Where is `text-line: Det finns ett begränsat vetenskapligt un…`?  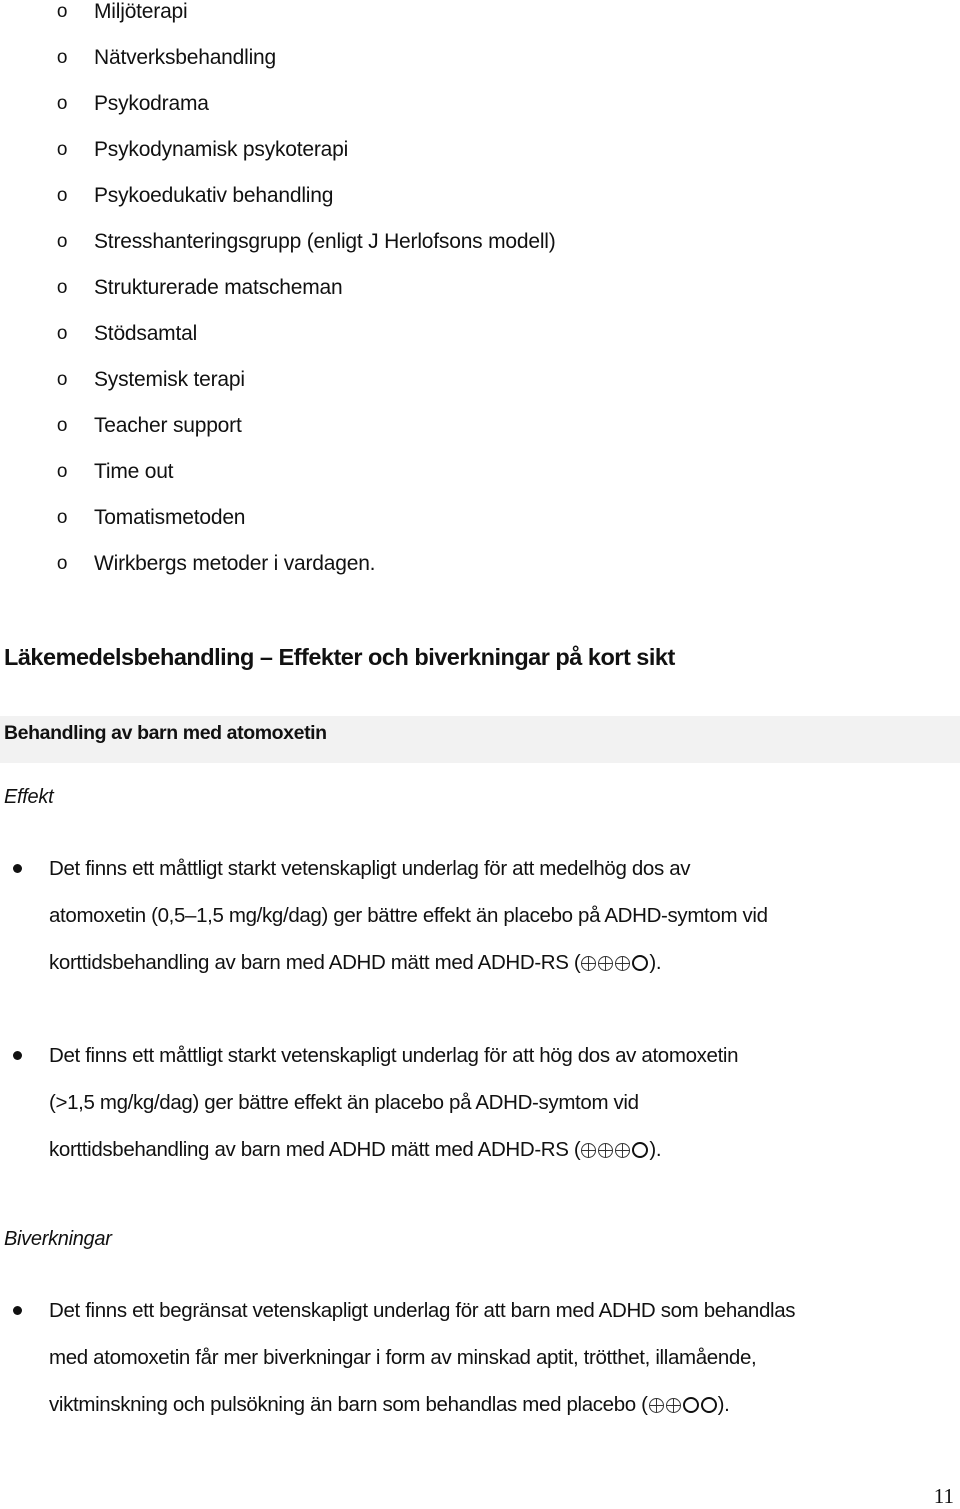 text-line: Det finns ett begränsat vetenskapligt un… is located at coordinates (422, 1310).